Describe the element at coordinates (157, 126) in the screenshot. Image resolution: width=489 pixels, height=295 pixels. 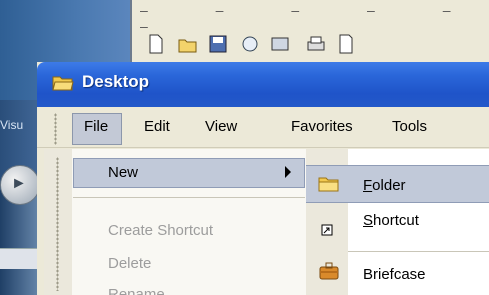
I see `menu-edit: Edit` at that location.